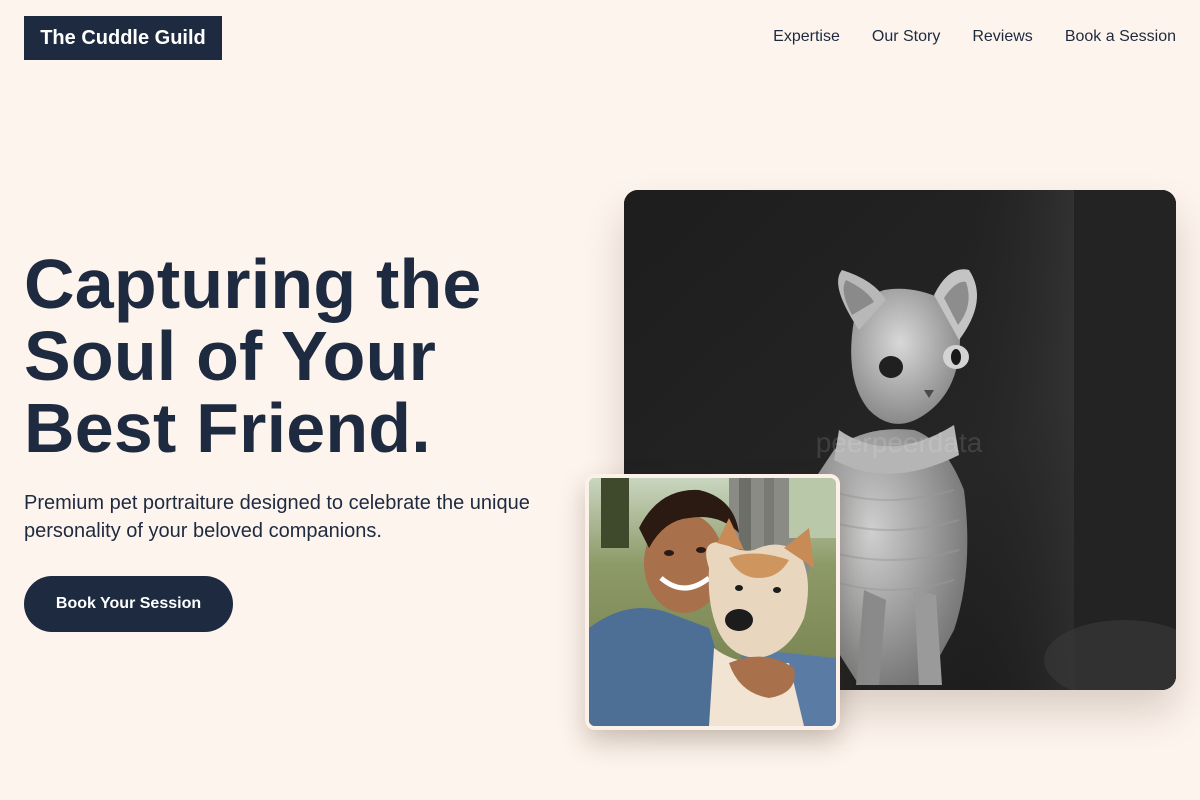  I want to click on brand-logo: The Cuddle Guild, so click(123, 38).